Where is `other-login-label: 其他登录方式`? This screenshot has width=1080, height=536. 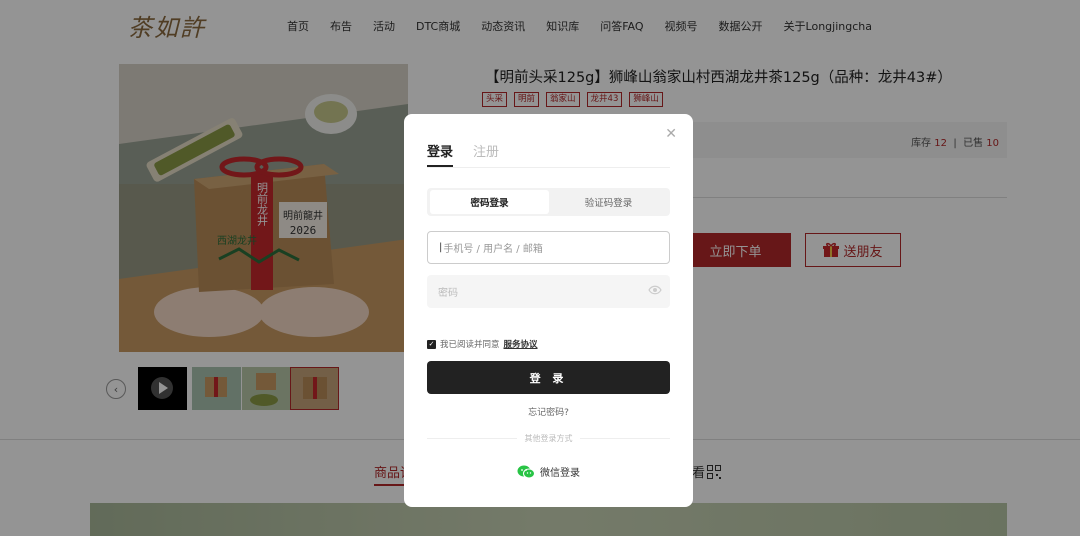 other-login-label: 其他登录方式 is located at coordinates (548, 438).